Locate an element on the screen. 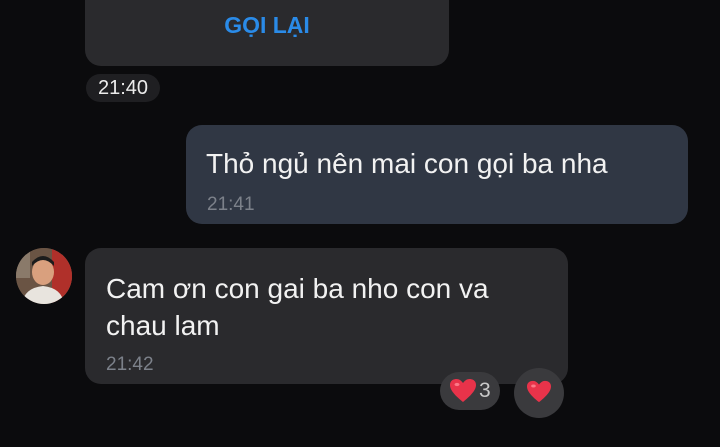 This screenshot has height=447, width=720. reaction-summary: 3 is located at coordinates (470, 391).